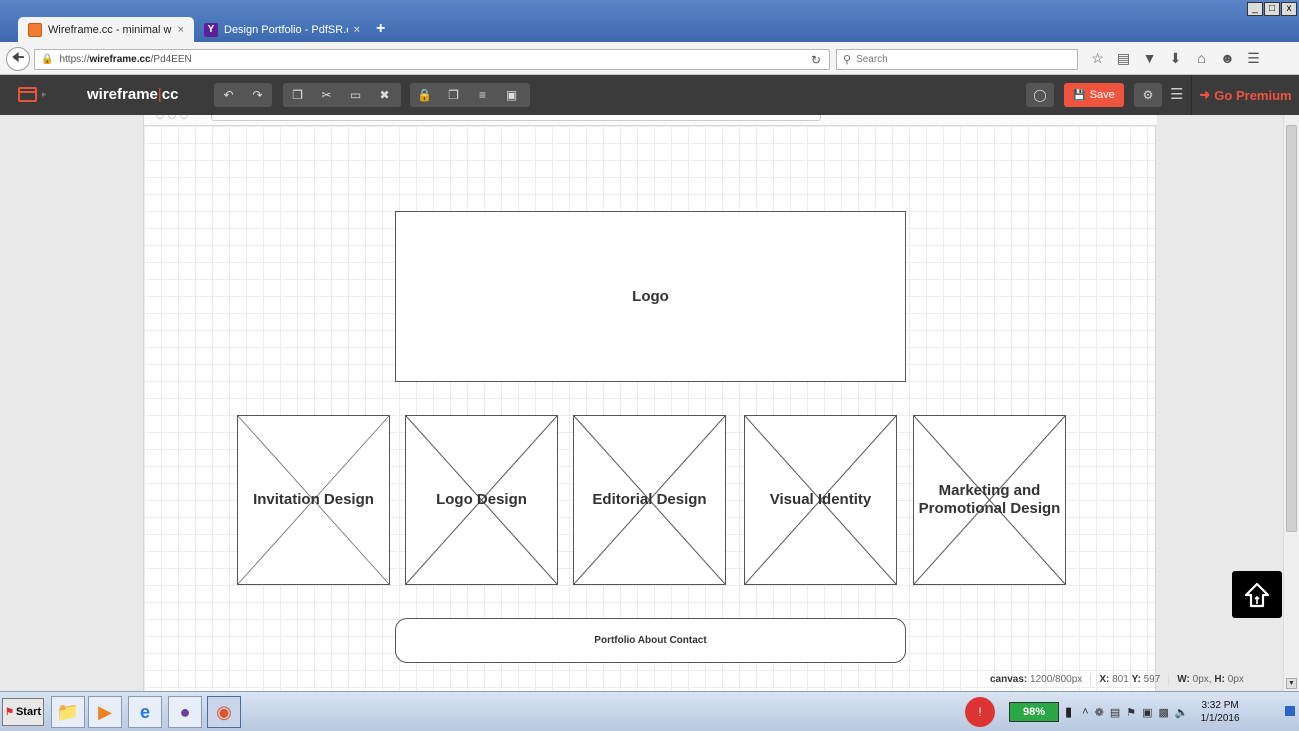  What do you see at coordinates (424, 95) in the screenshot?
I see `lock-element-icon: 🔒` at bounding box center [424, 95].